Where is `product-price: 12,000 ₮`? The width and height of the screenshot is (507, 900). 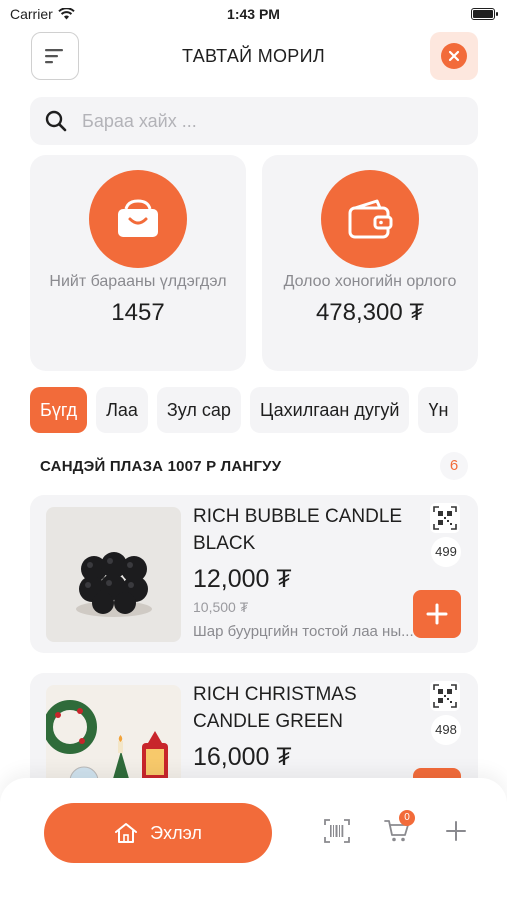
product-price: 12,000 ₮ is located at coordinates (242, 579).